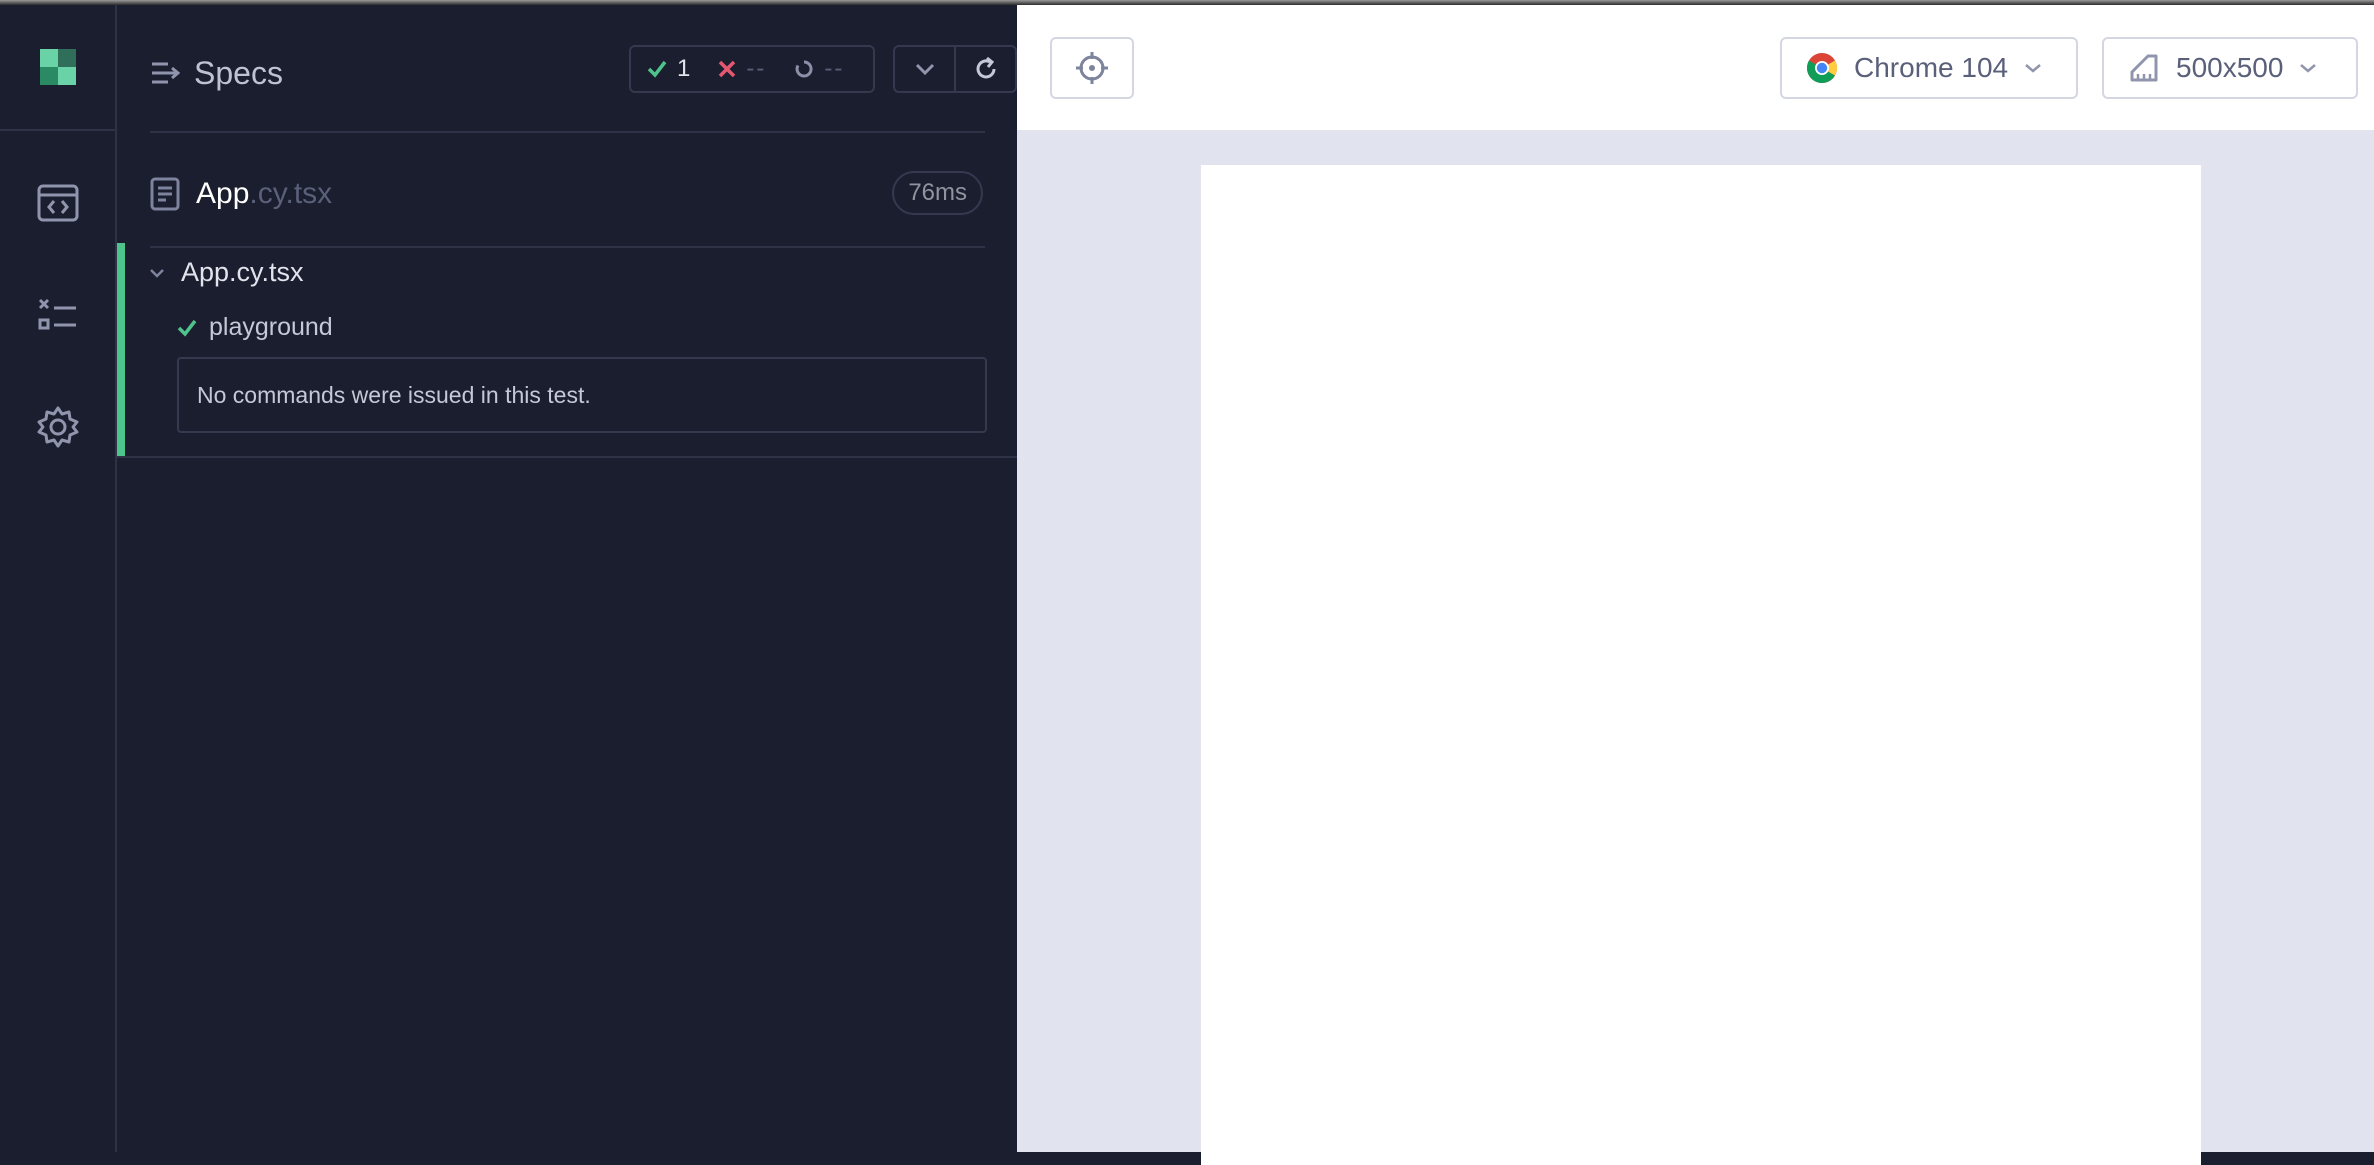 This screenshot has width=2374, height=1165. I want to click on window-top-edge, so click(1187, 2).